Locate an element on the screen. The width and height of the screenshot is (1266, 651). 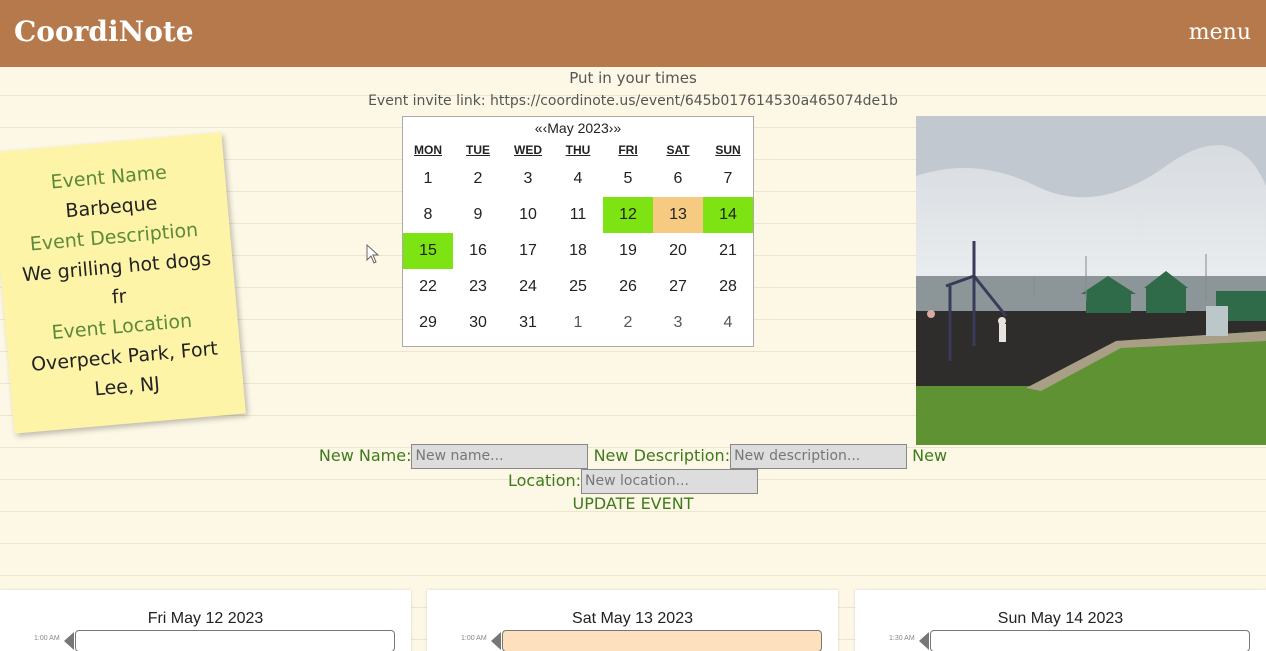
weekday-header: SUN is located at coordinates (728, 150).